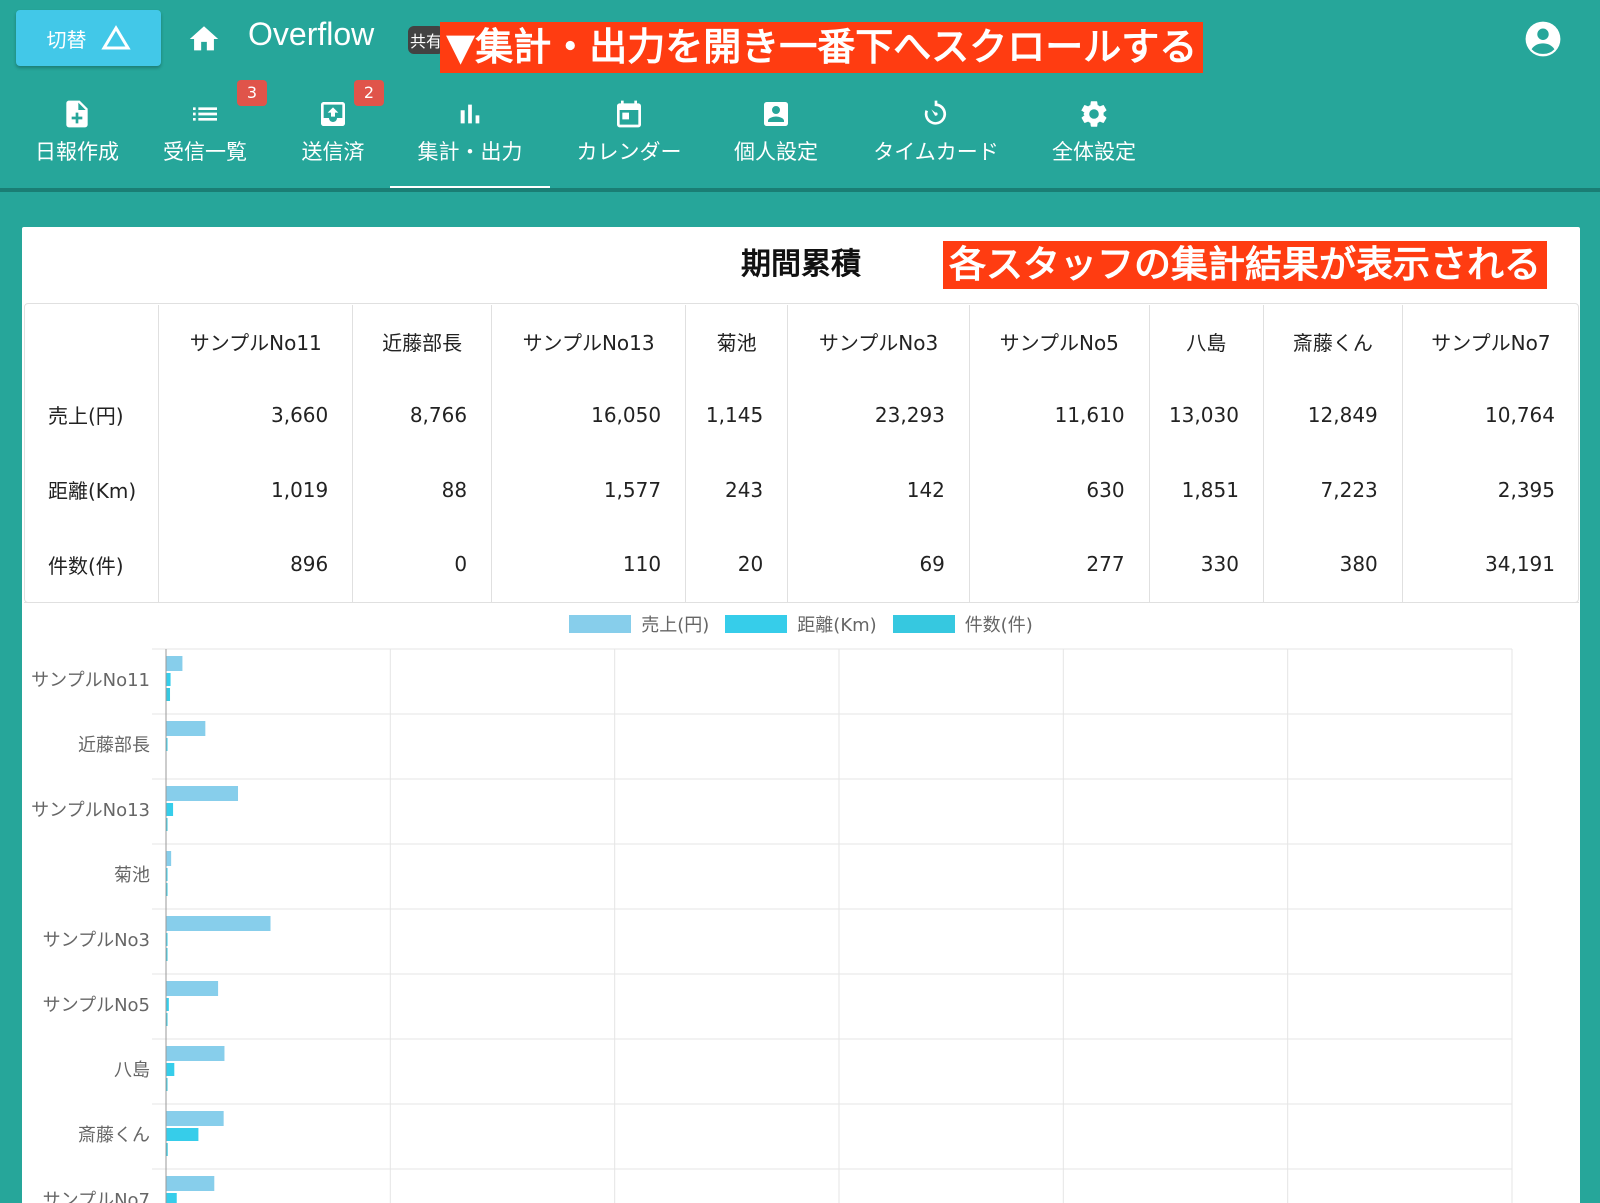 The image size is (1600, 1203). What do you see at coordinates (1059, 414) in the screenshot?
I see `table-cell: 11,610` at bounding box center [1059, 414].